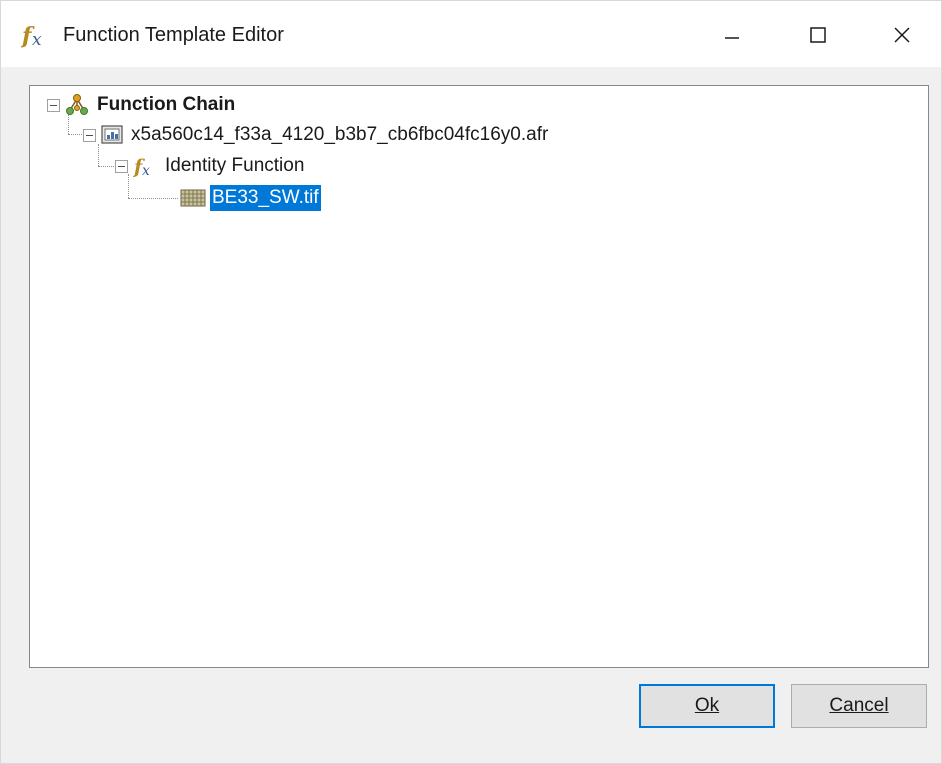 The width and height of the screenshot is (942, 764). Describe the element at coordinates (471, 34) in the screenshot. I see `title-bar: f x Function Template Editor` at that location.